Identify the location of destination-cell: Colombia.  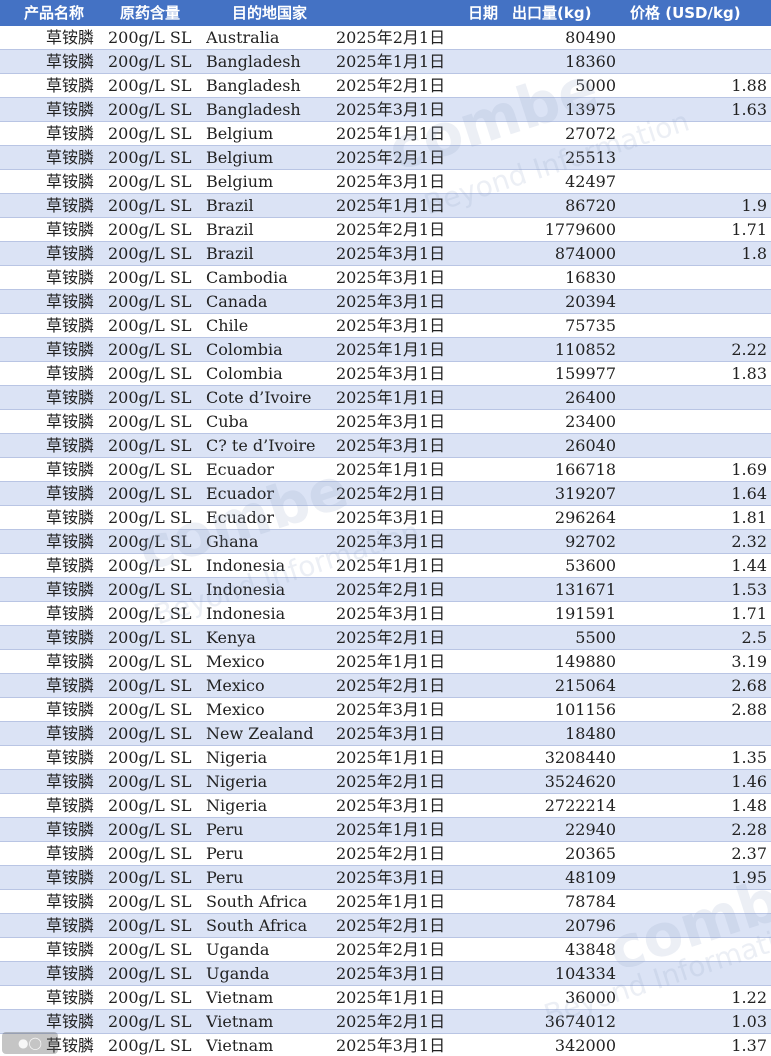
(271, 350).